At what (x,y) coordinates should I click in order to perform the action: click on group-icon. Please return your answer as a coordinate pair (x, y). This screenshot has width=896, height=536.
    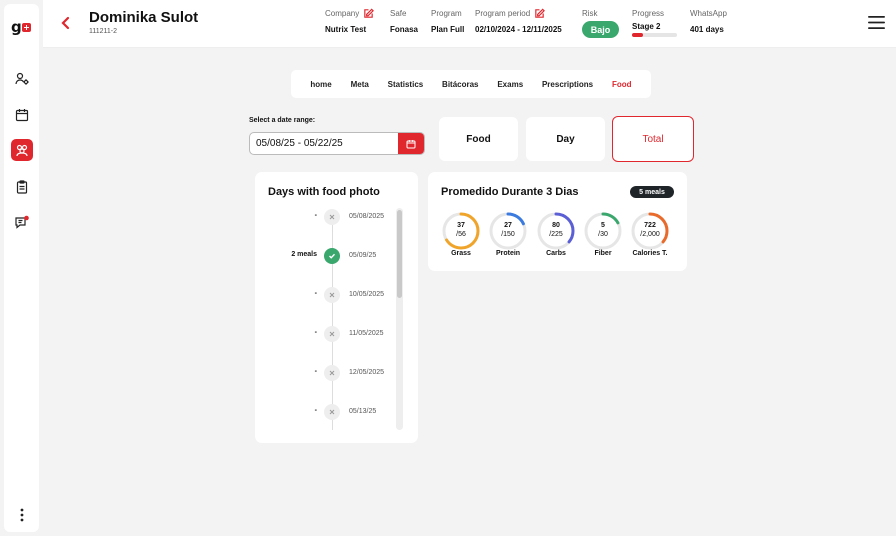
    Looking at the image, I should click on (22, 150).